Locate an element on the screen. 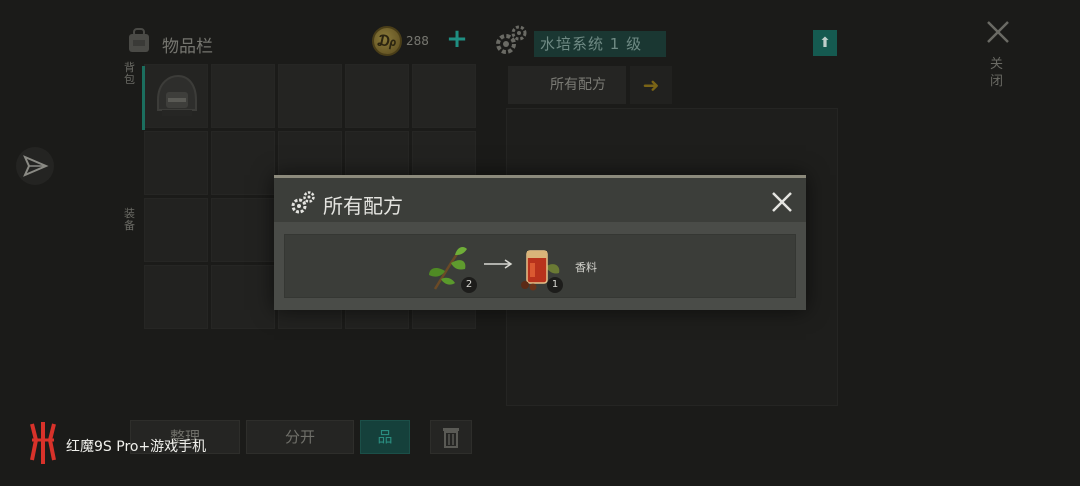  trash-icon is located at coordinates (451, 438).